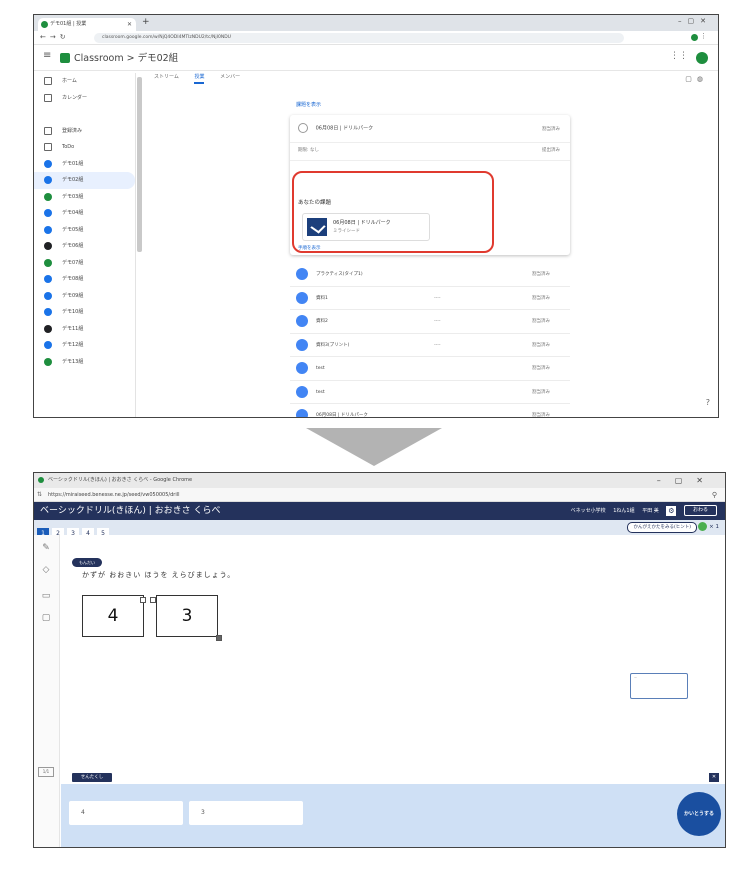  I want to click on new-tab-icon: +, so click(146, 22).